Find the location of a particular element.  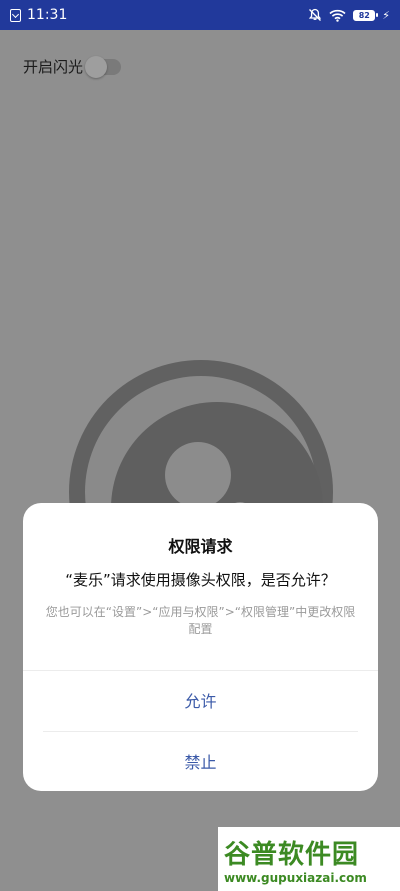

watermark-url: www.gupuxiazai.com is located at coordinates (295, 877).